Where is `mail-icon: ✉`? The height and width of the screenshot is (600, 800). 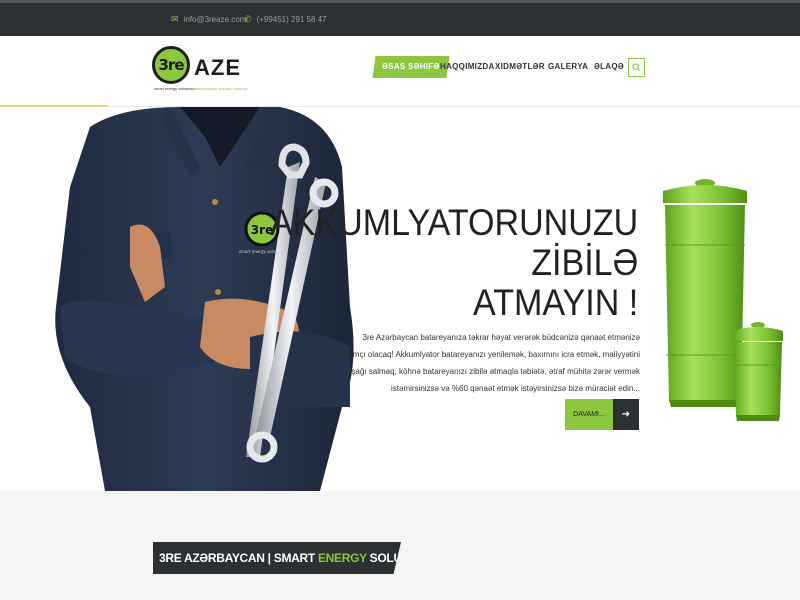
mail-icon: ✉ is located at coordinates (175, 19).